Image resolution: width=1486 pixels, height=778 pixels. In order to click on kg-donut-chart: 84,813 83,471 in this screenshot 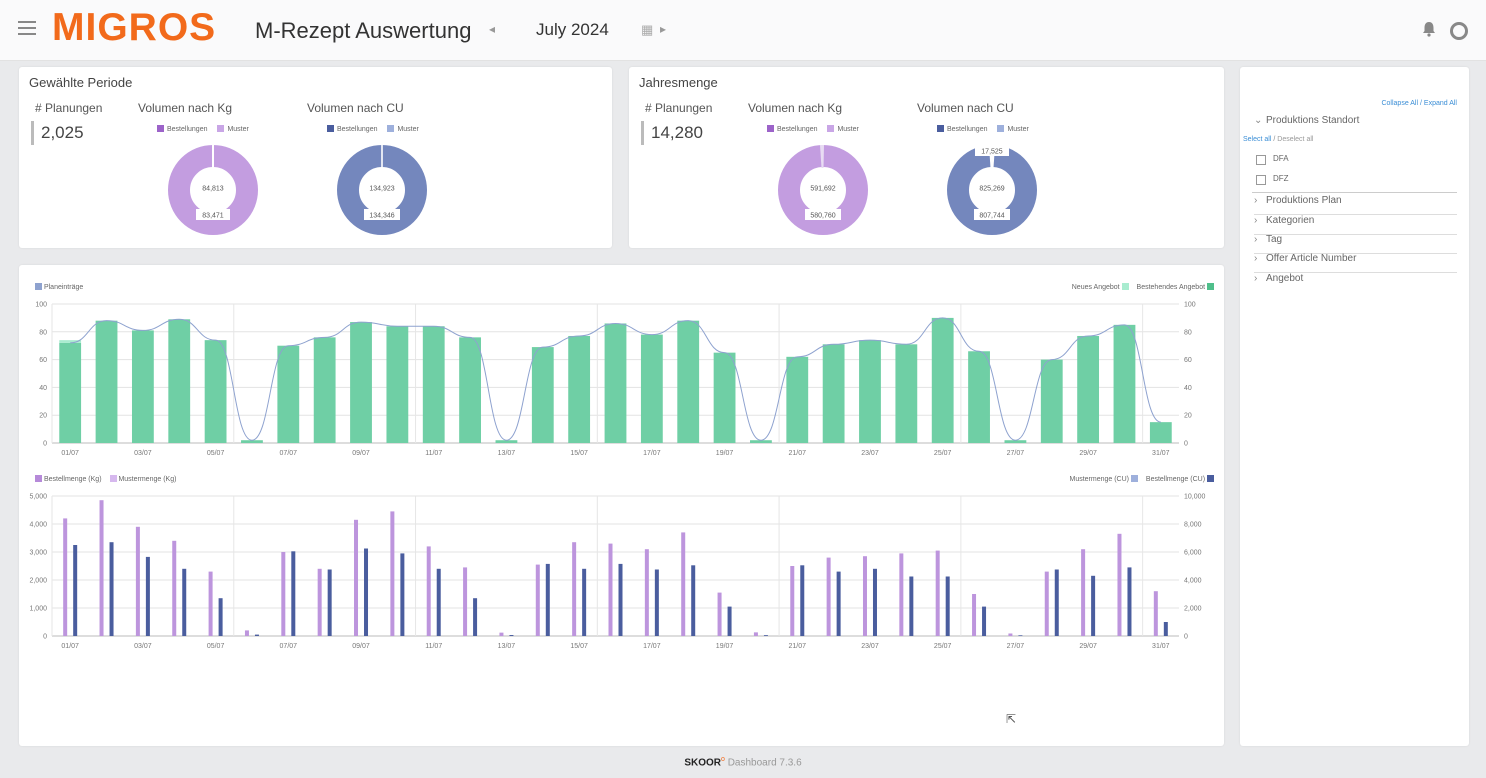, I will do `click(213, 190)`.